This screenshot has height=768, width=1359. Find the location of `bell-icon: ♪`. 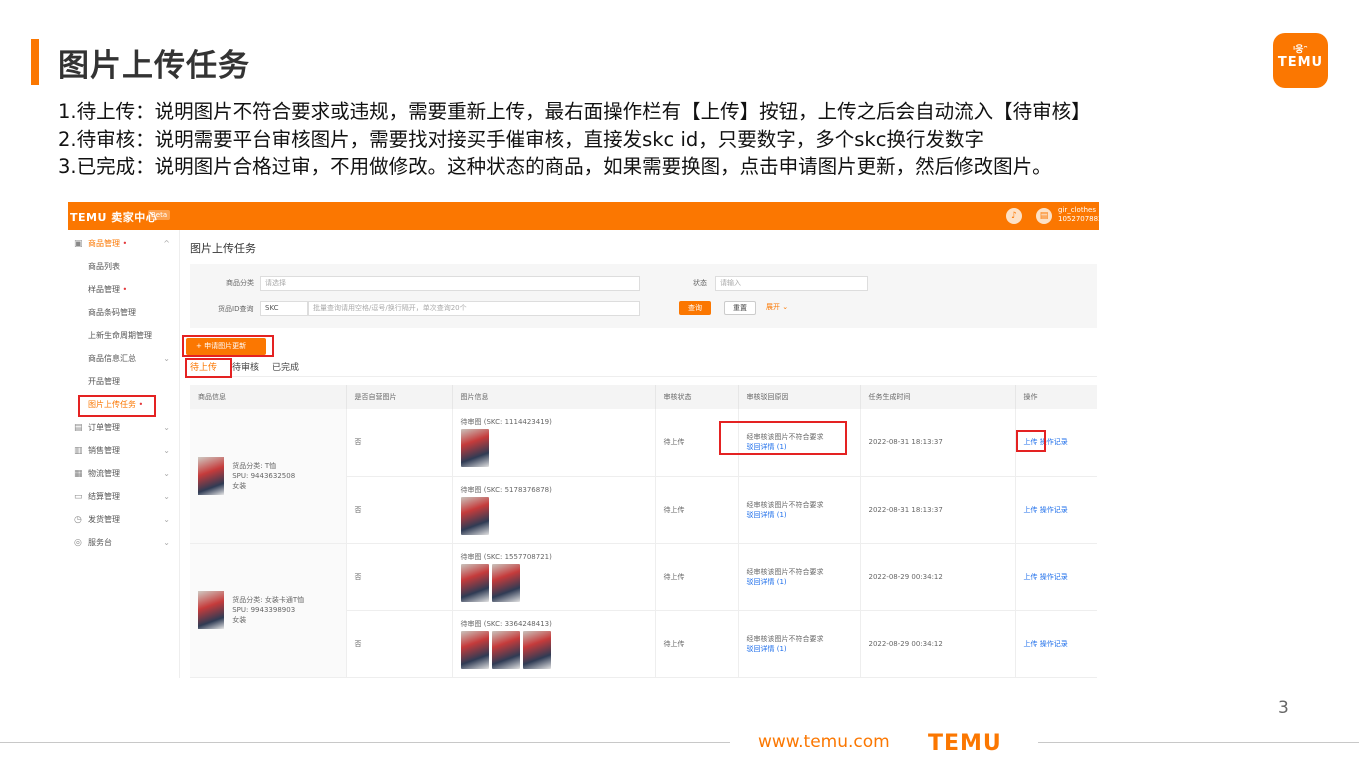

bell-icon: ♪ is located at coordinates (1014, 216).